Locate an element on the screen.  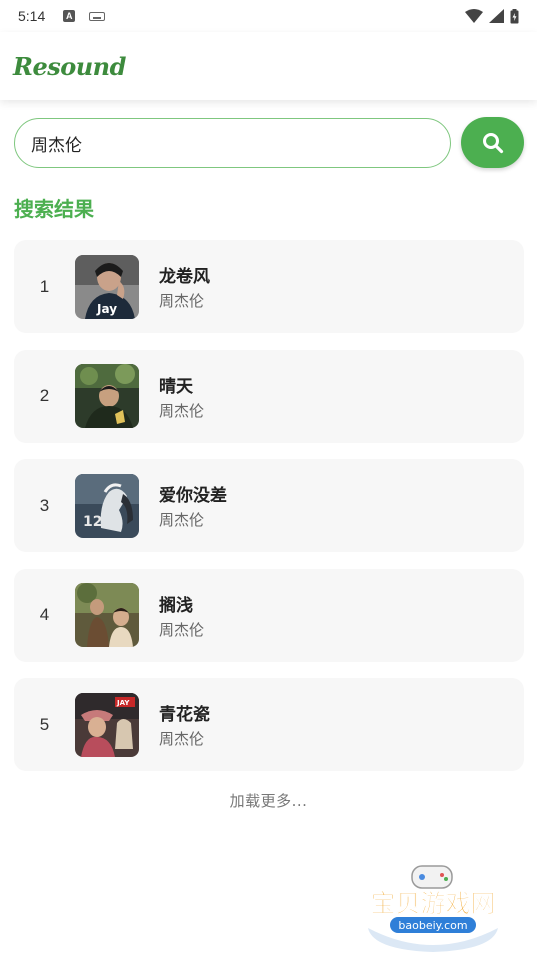
search-row is located at coordinates (269, 143).